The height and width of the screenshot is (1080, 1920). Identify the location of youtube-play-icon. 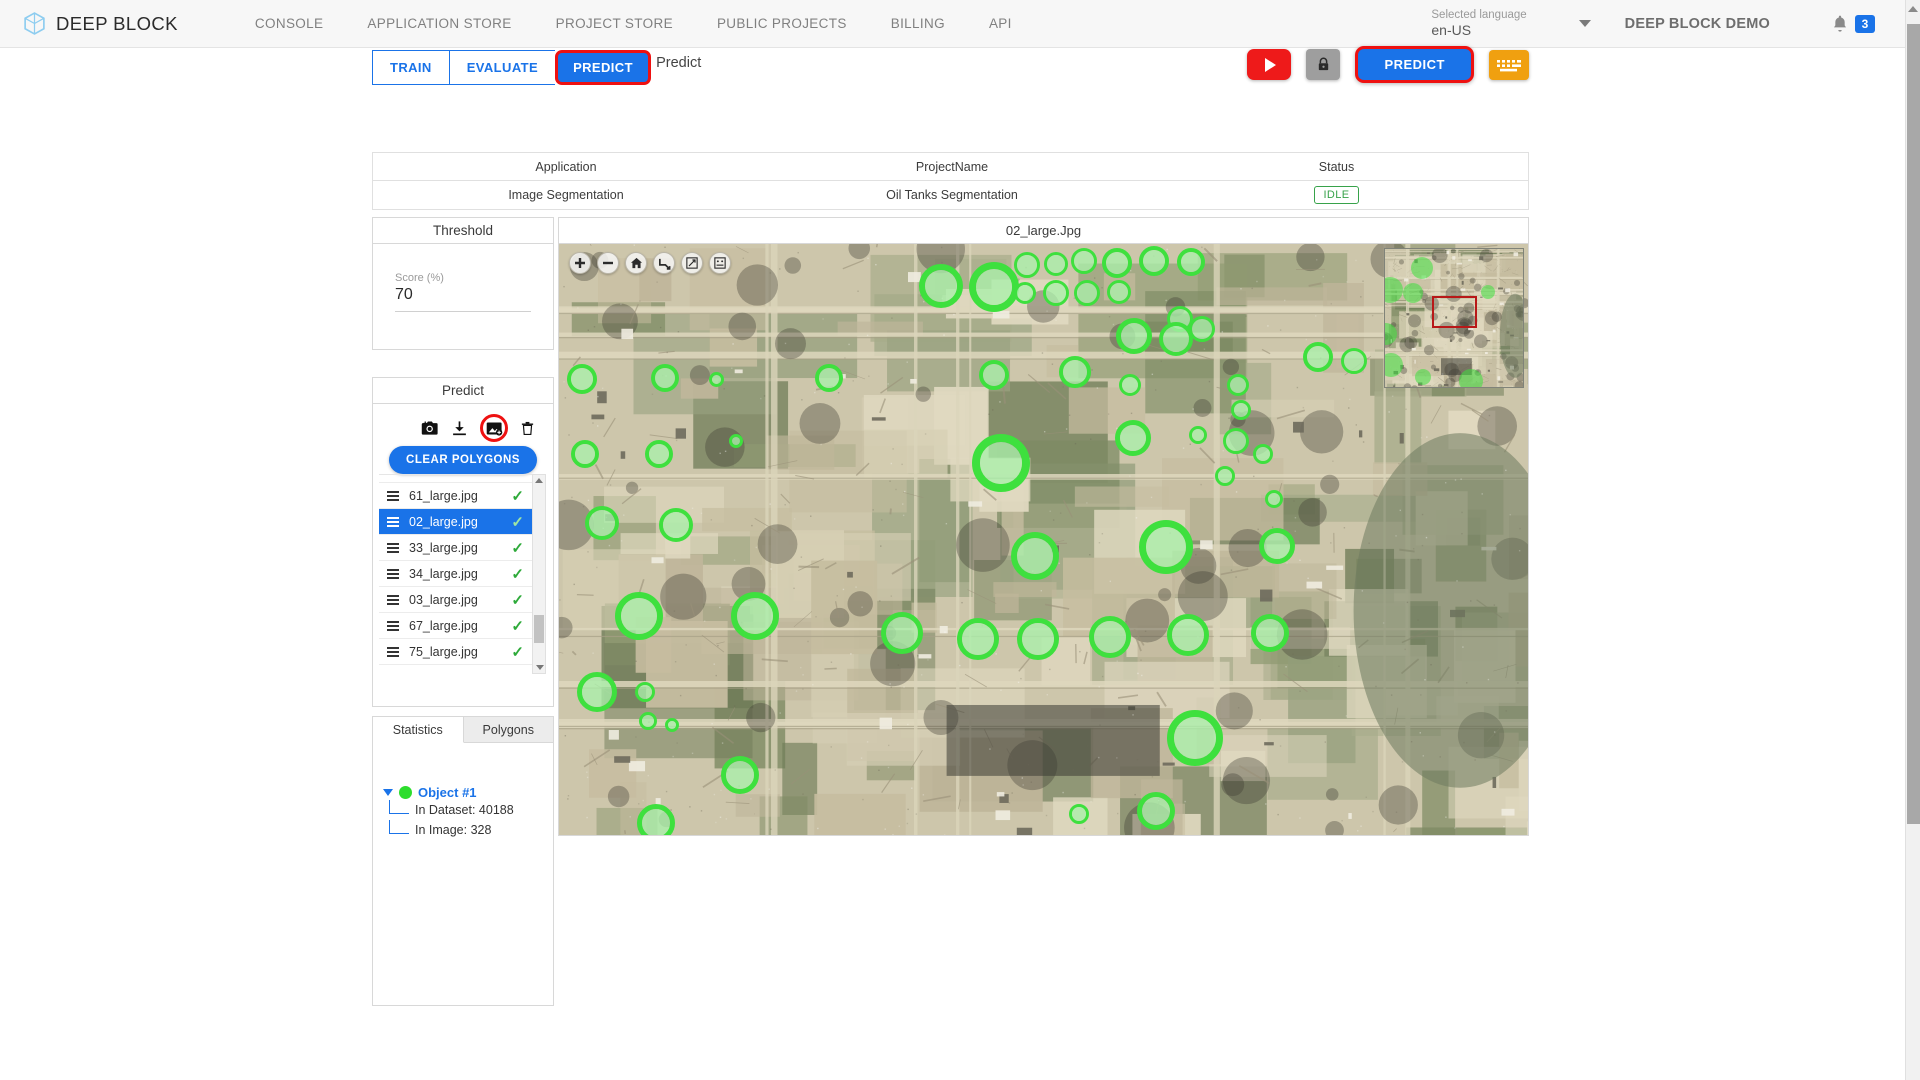
(1269, 64).